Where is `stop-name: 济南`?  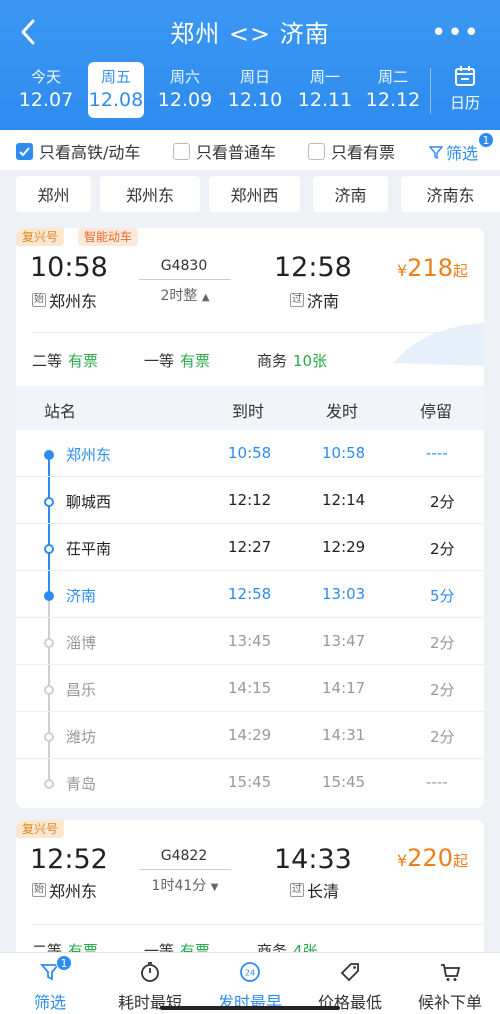
stop-name: 济南 is located at coordinates (81, 596).